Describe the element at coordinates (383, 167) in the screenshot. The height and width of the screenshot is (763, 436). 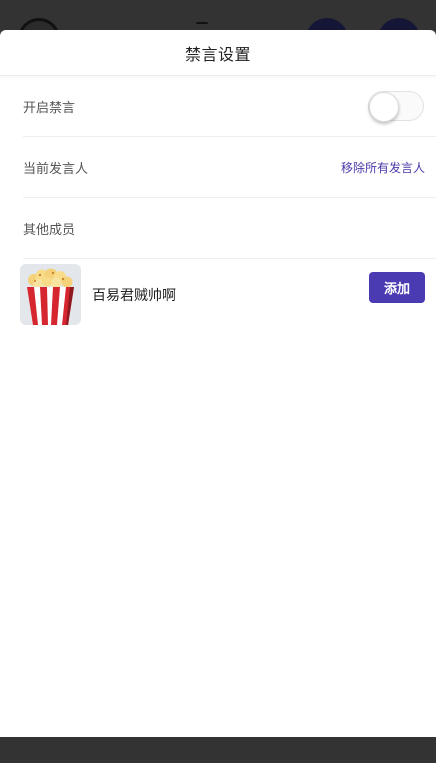
I see `remove-all-speakers-link: 移除所有发言人` at that location.